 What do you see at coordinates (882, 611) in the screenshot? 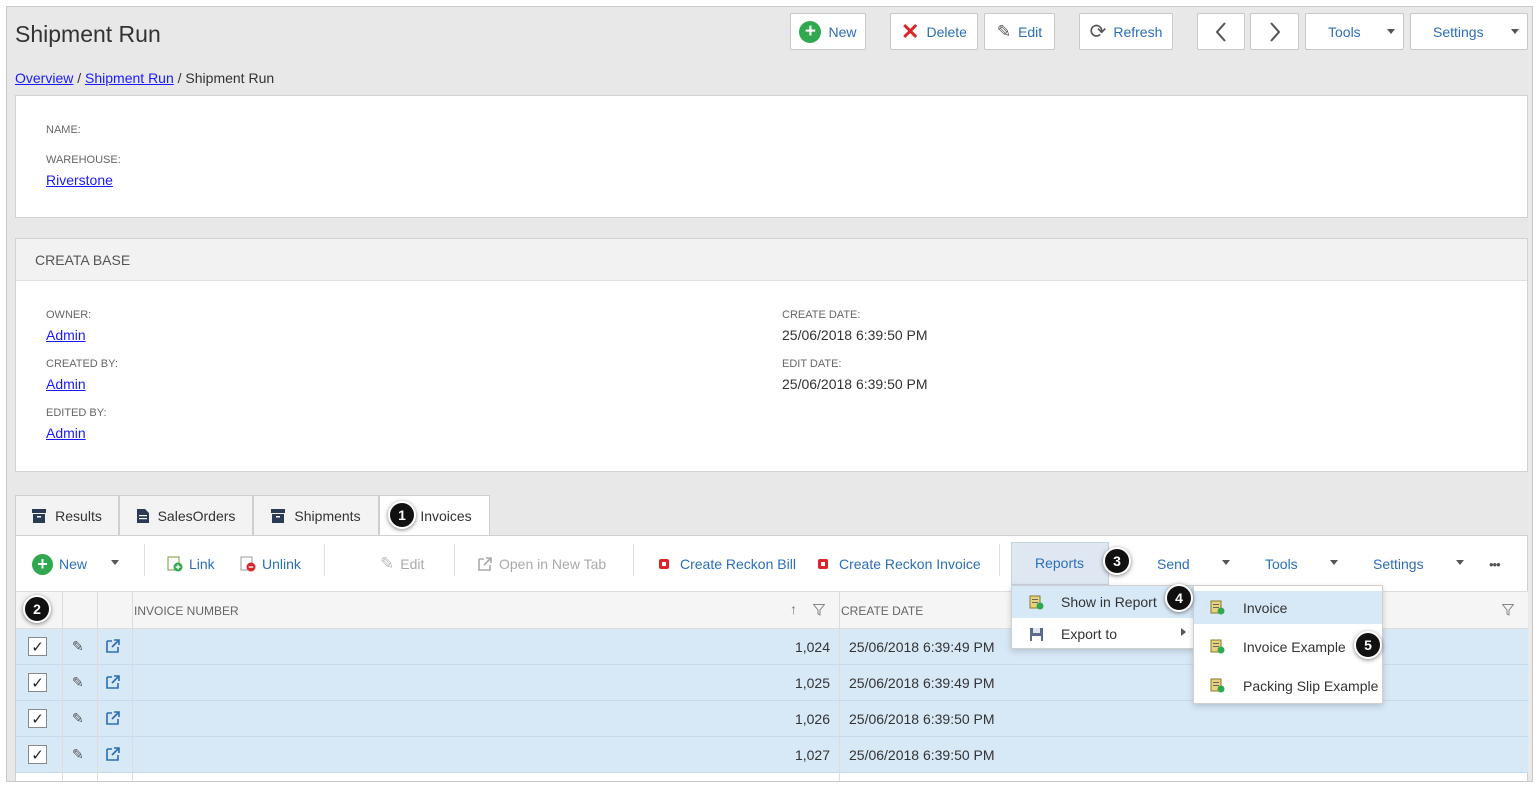
I see `col-create-date: CREATE DATE` at bounding box center [882, 611].